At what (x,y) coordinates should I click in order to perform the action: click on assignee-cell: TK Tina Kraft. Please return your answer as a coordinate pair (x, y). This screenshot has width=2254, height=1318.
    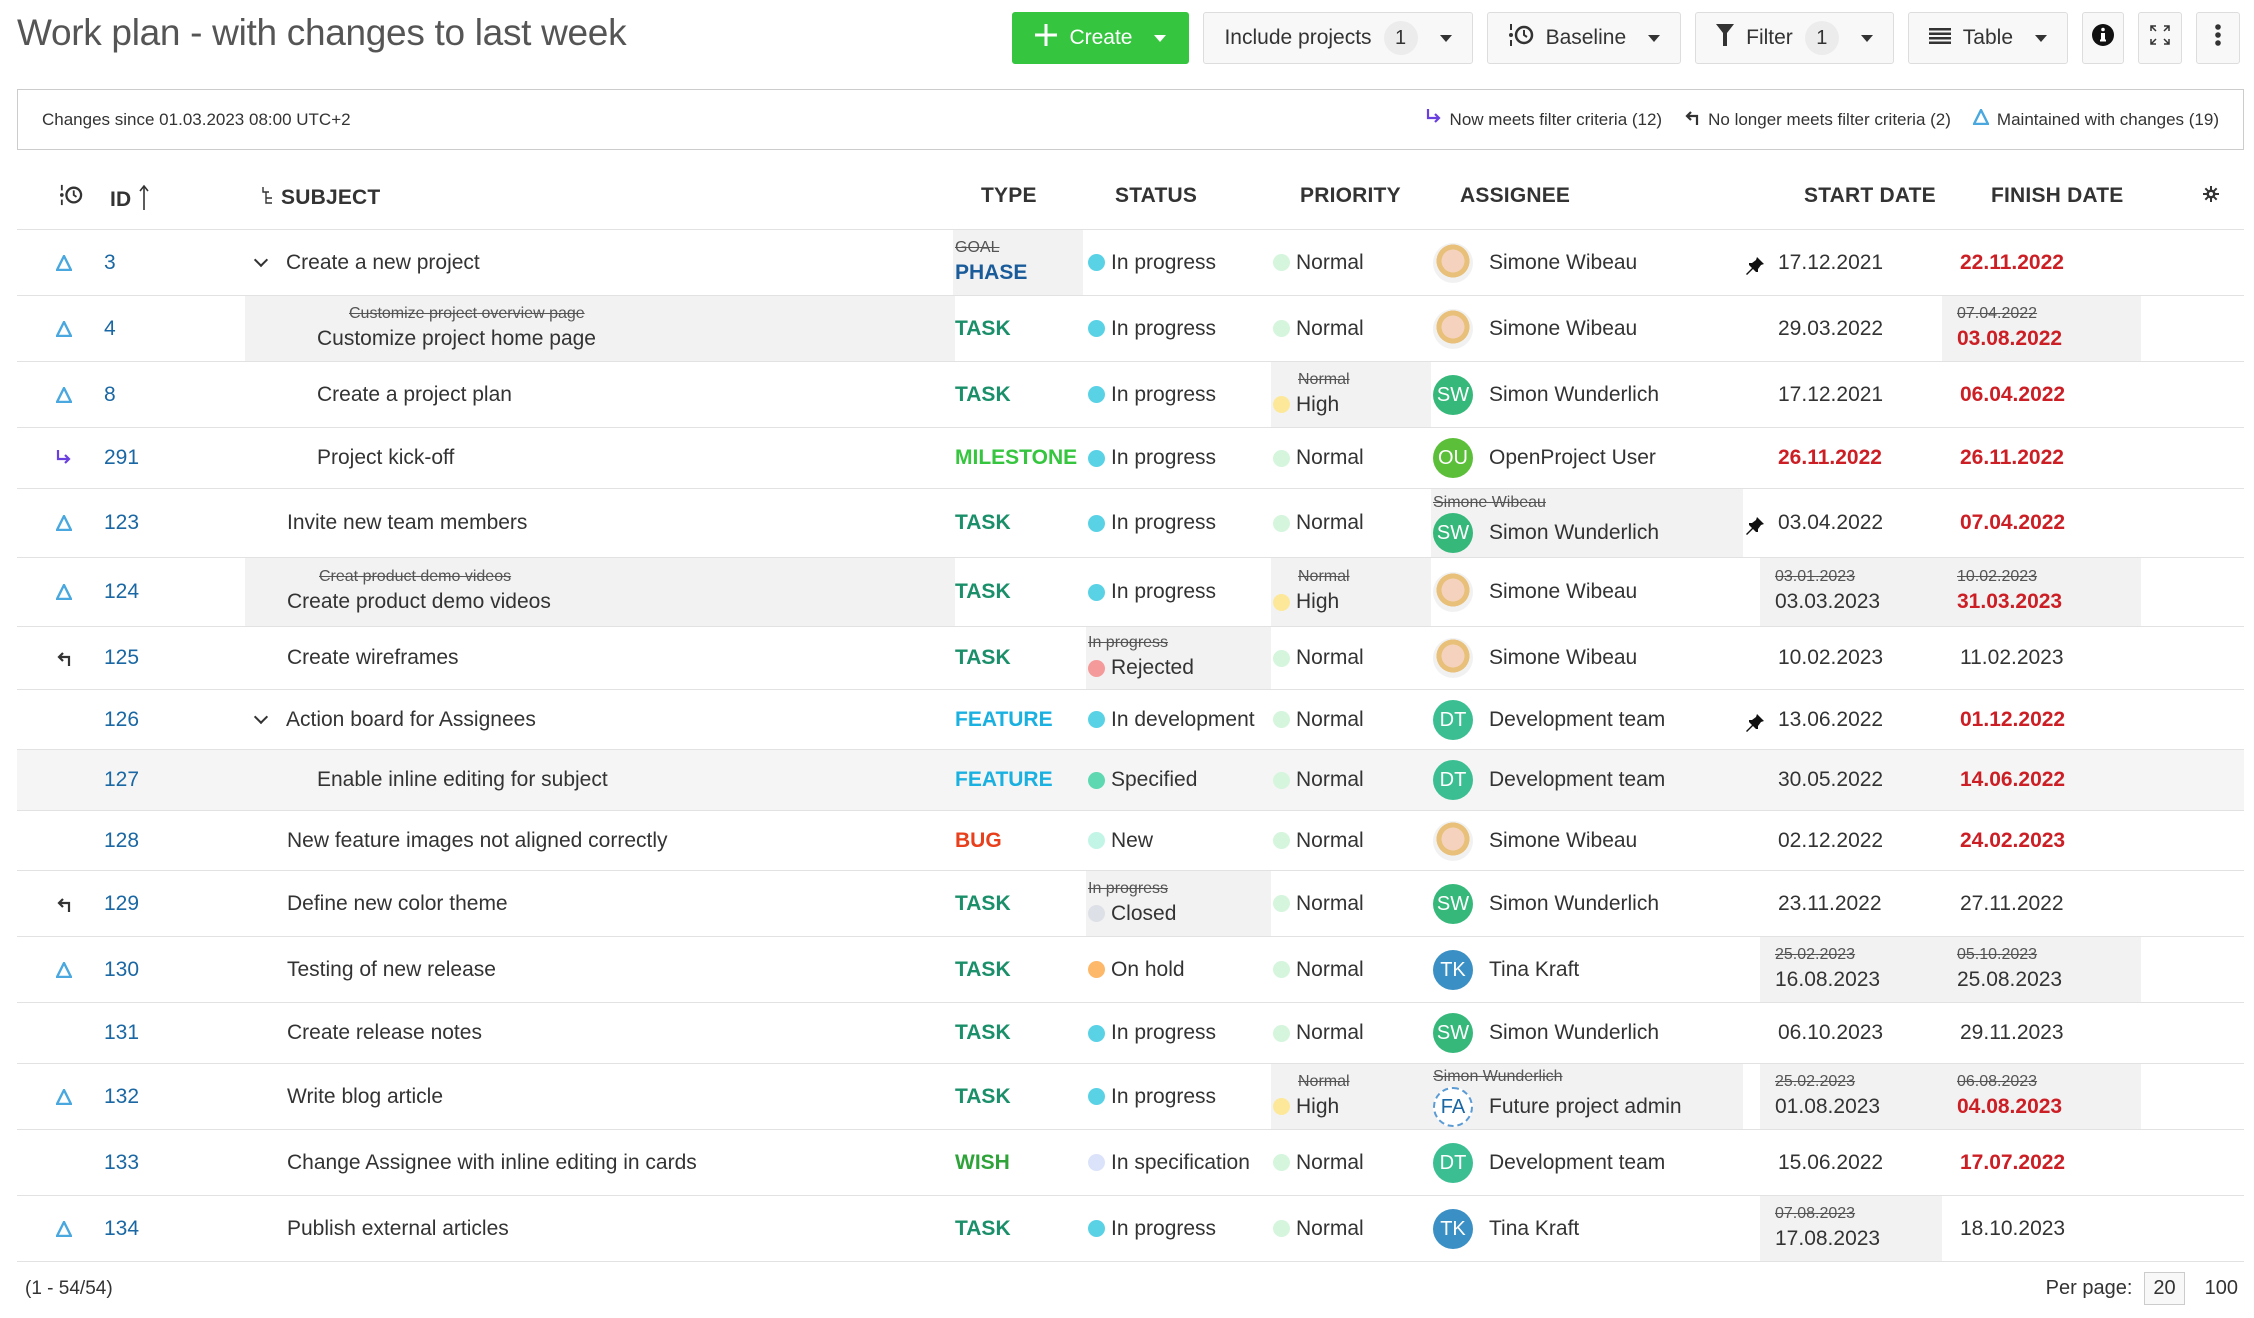
    Looking at the image, I should click on (1587, 969).